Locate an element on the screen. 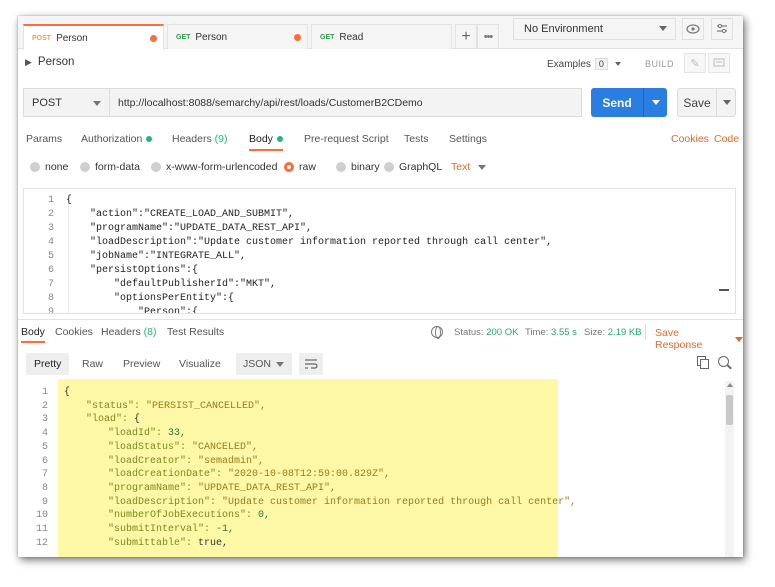 This screenshot has width=775, height=587. json-key: "submittable": is located at coordinates (153, 543).